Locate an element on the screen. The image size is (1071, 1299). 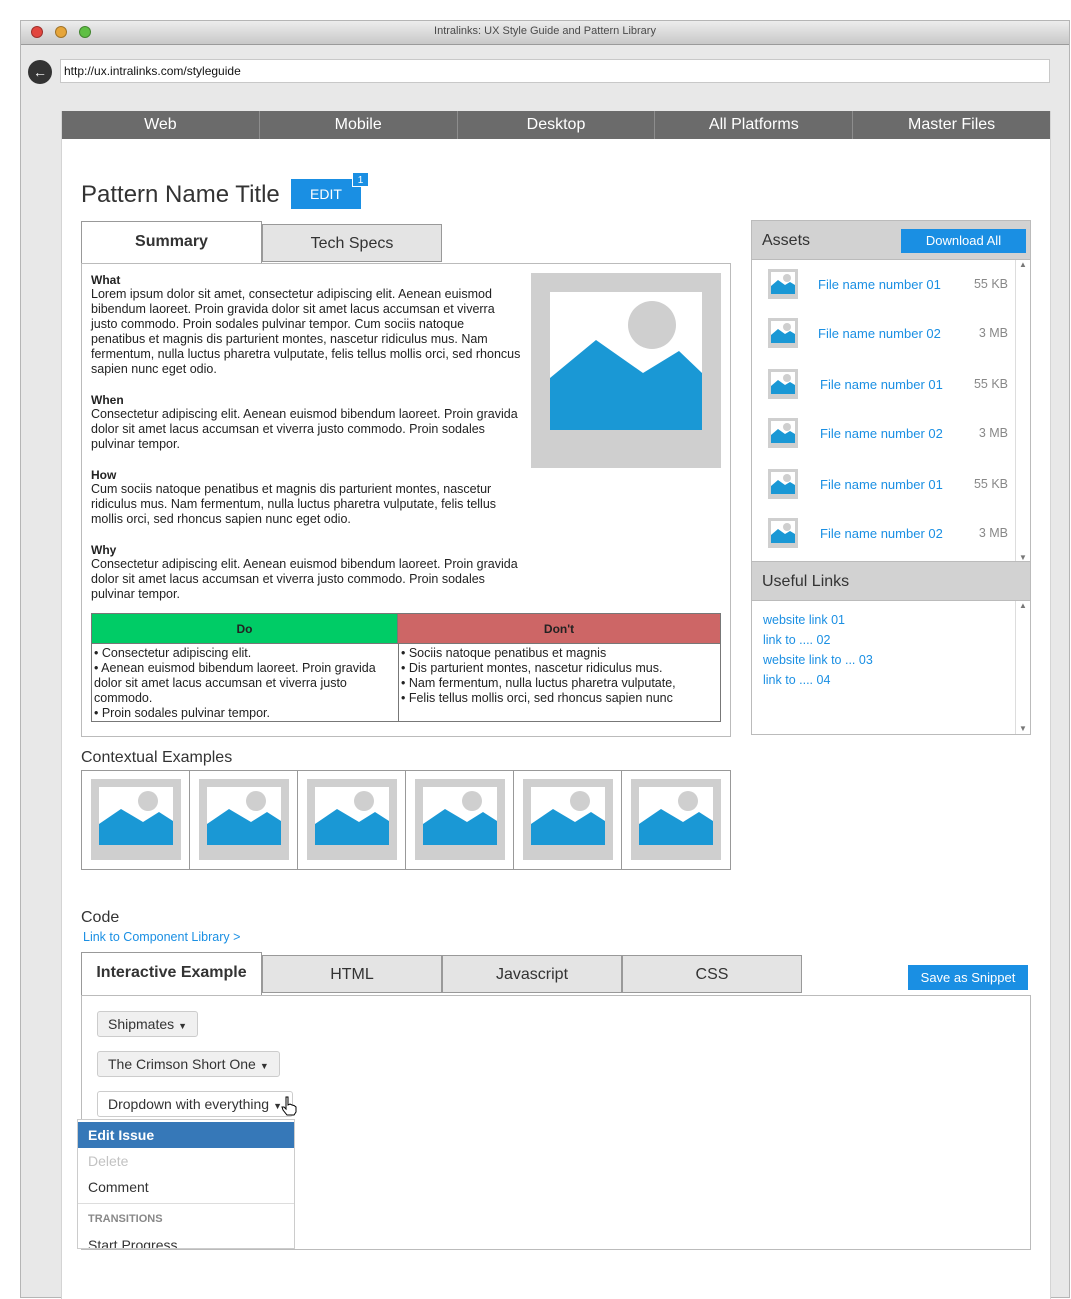
tab-tech-specs: Tech Specs is located at coordinates (352, 243).